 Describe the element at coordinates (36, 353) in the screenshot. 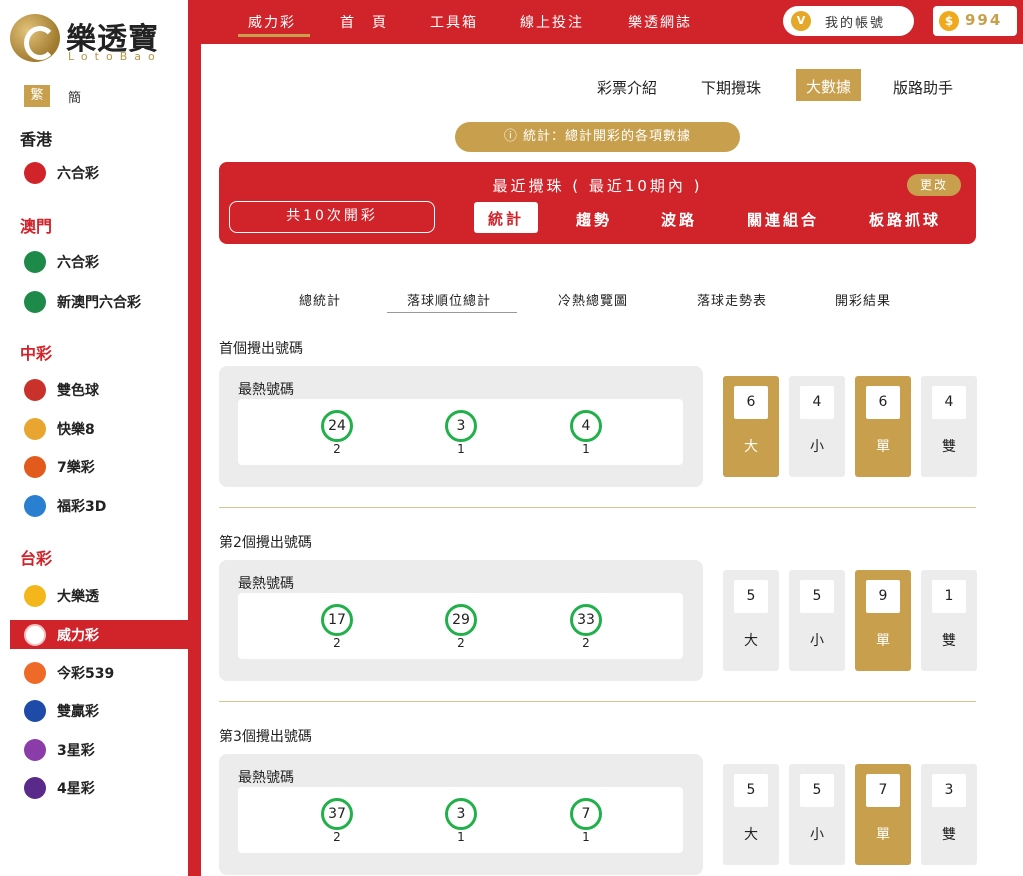

I see `region-china: 中彩` at that location.